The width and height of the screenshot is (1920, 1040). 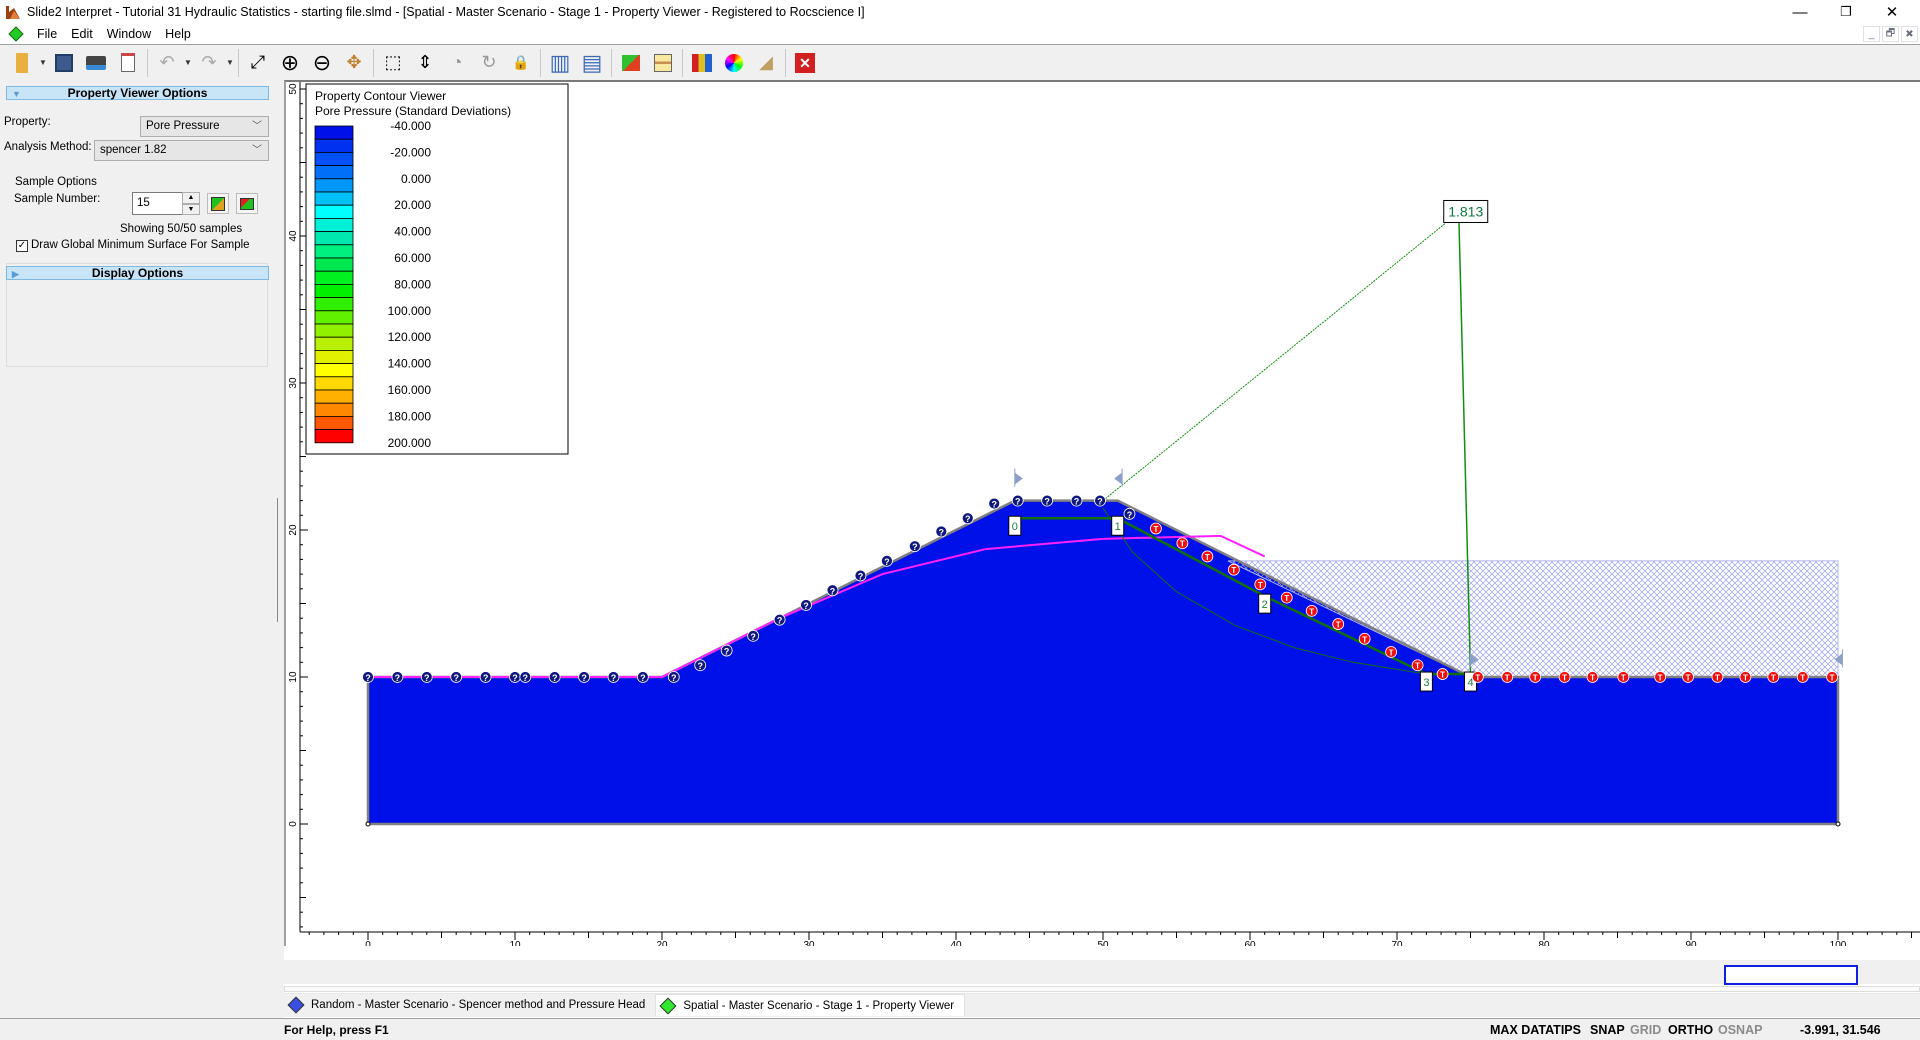 I want to click on minimize-button: —, so click(x=1800, y=12).